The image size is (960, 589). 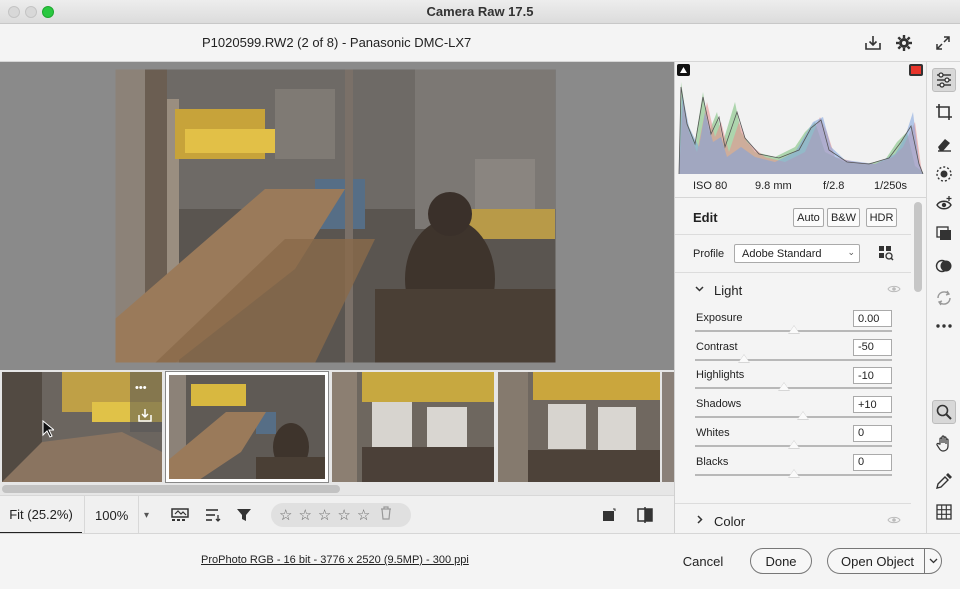 I want to click on before-after-toggle-icon, so click(x=609, y=515).